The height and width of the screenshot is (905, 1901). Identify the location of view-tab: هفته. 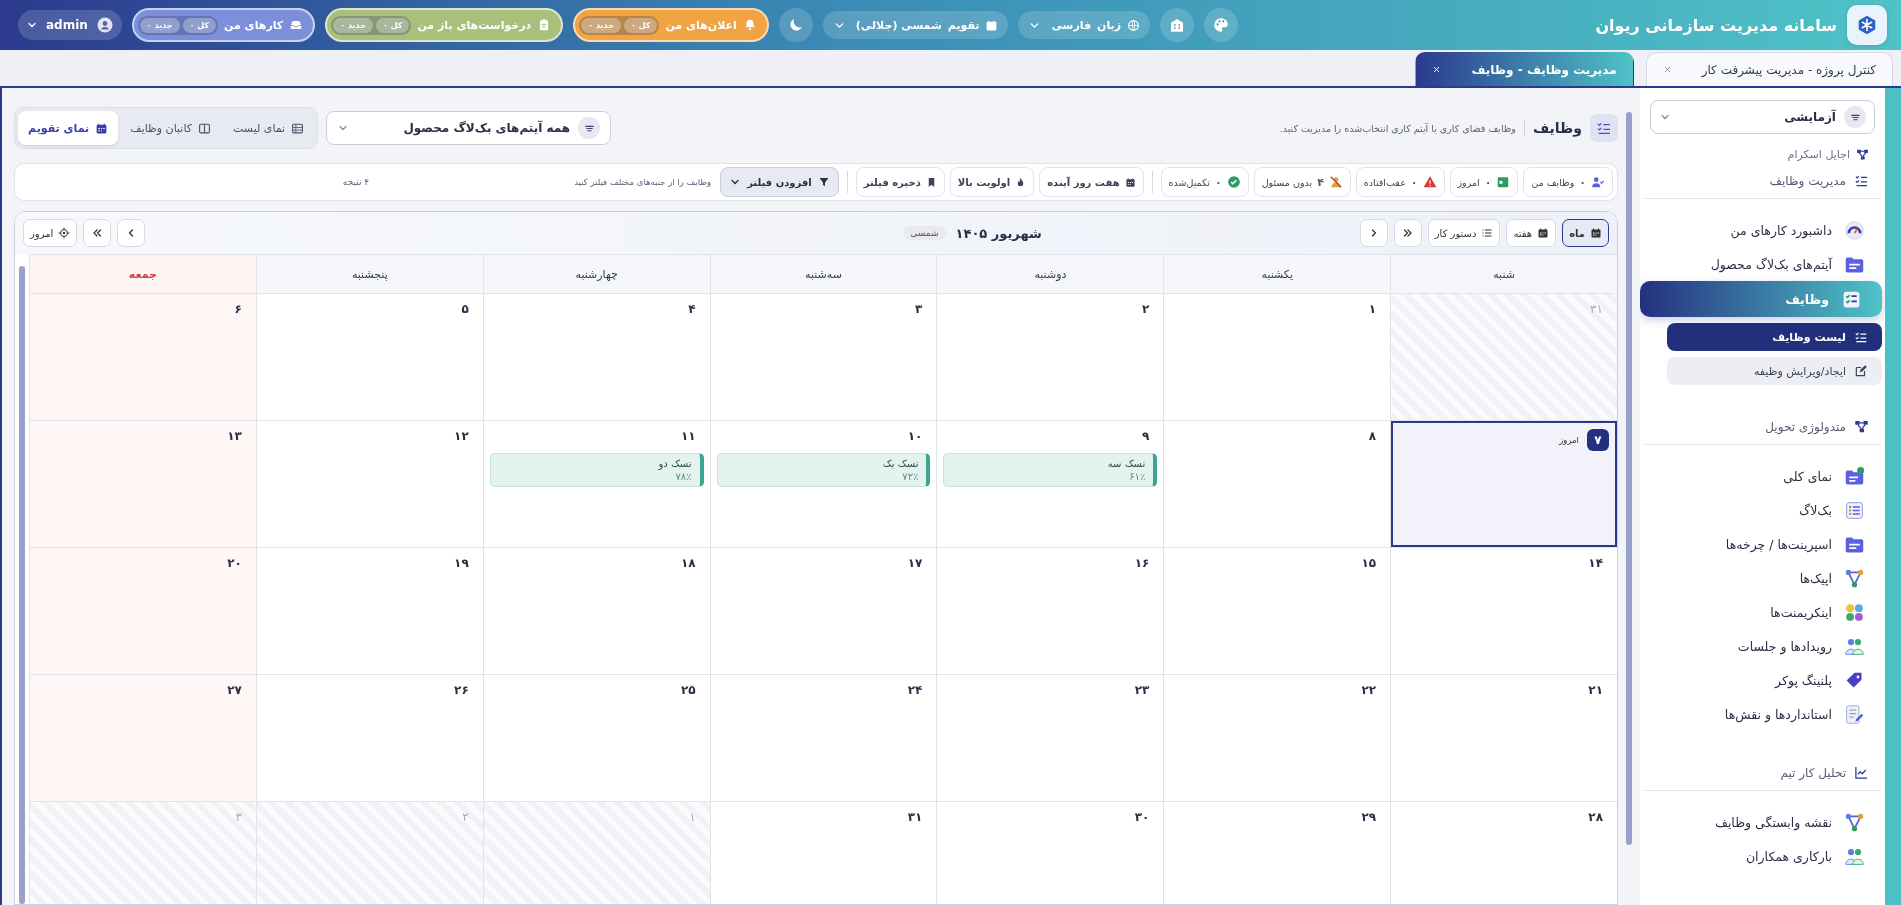
(1531, 233).